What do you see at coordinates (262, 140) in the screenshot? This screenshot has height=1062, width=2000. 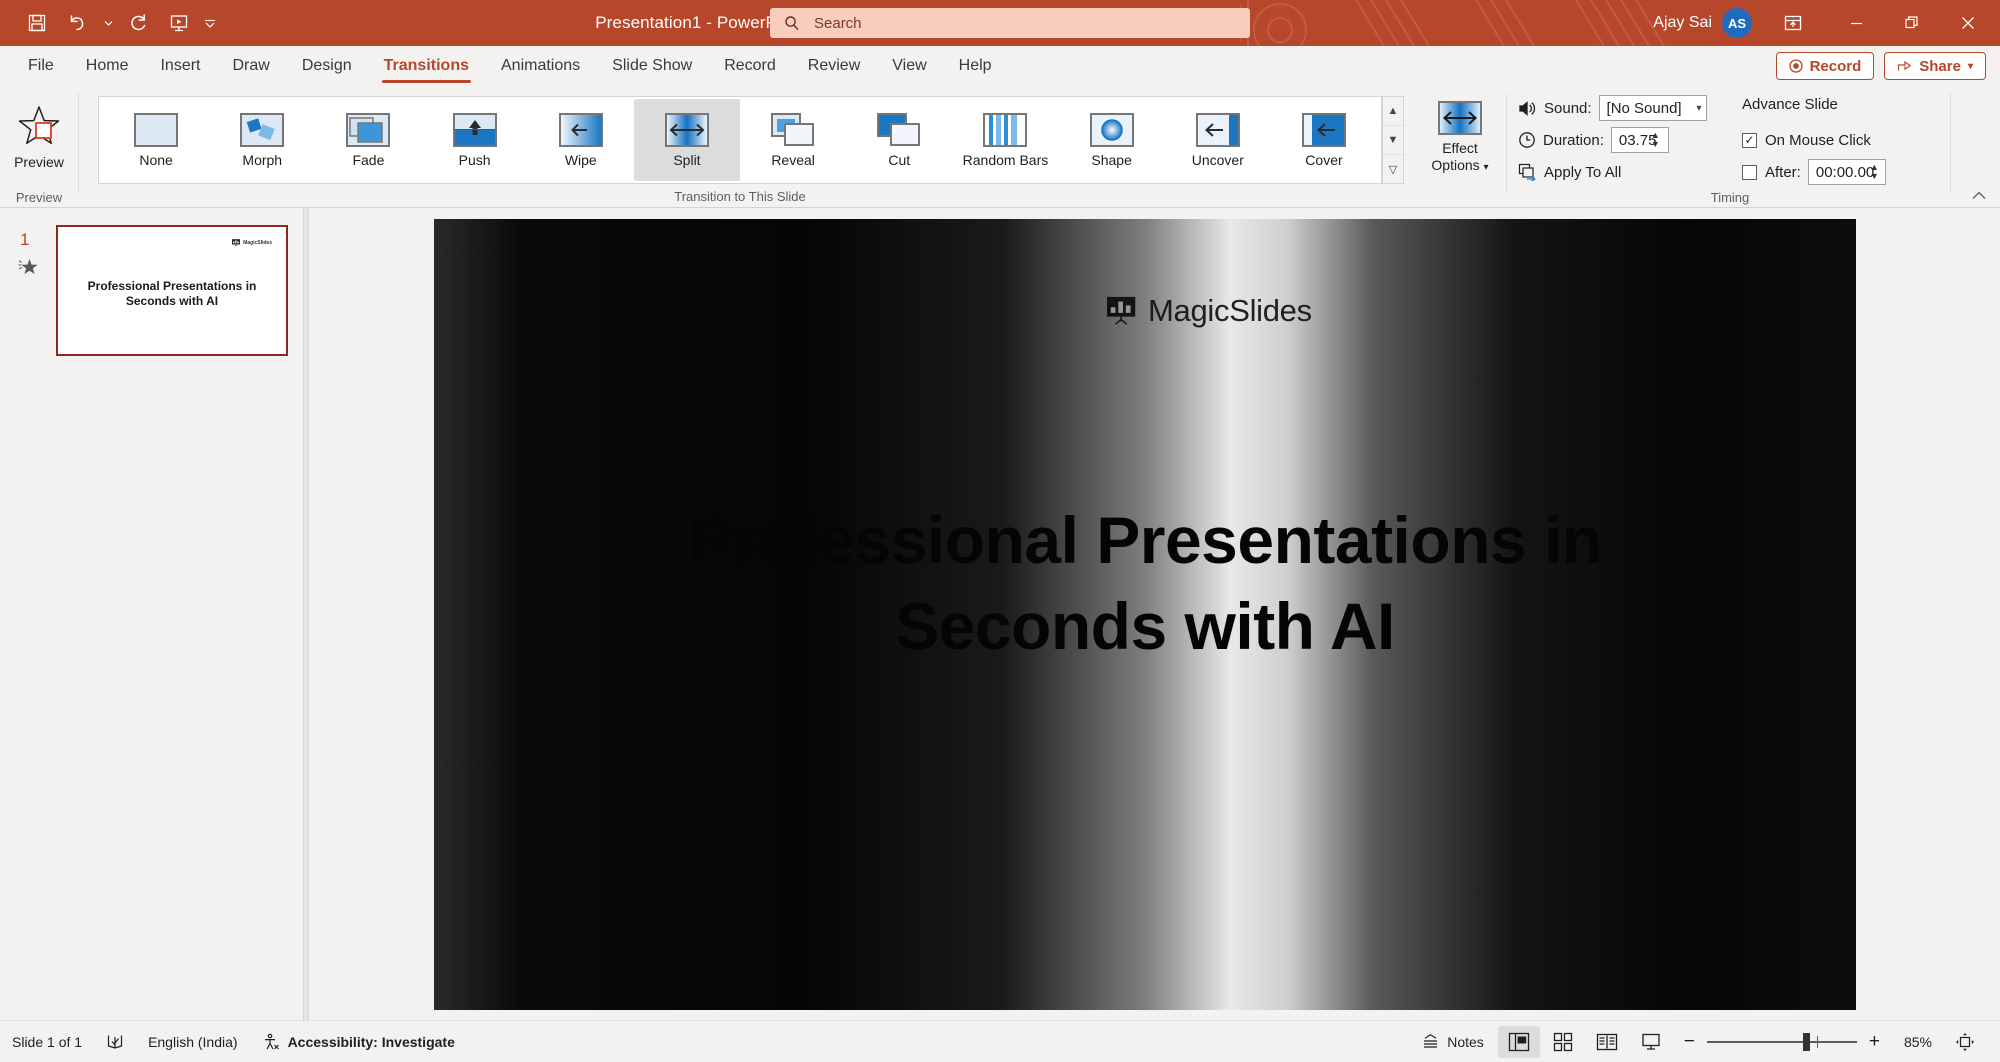 I see `transition-morph: Morph` at bounding box center [262, 140].